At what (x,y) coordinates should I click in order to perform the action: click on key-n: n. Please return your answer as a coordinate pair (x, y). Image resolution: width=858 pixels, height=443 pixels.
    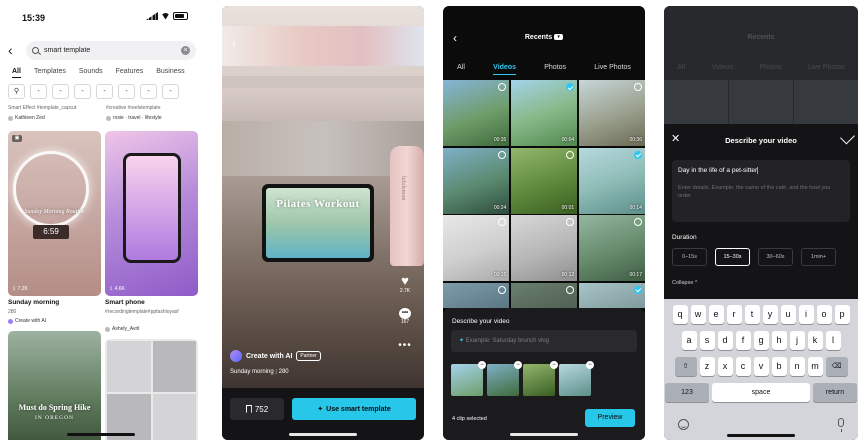
    Looking at the image, I should click on (797, 366).